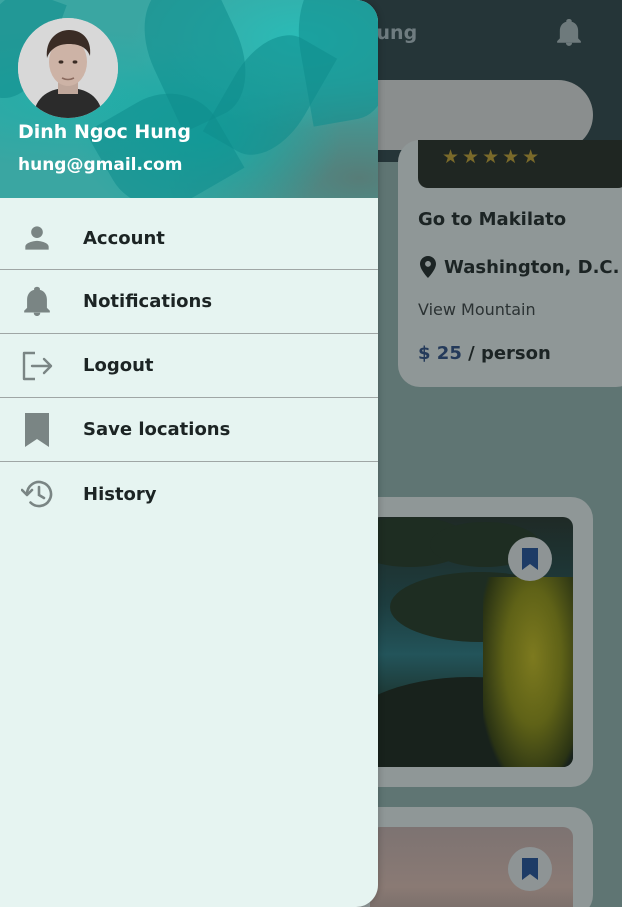 This screenshot has height=907, width=622. I want to click on user-portrait-icon, so click(68, 68).